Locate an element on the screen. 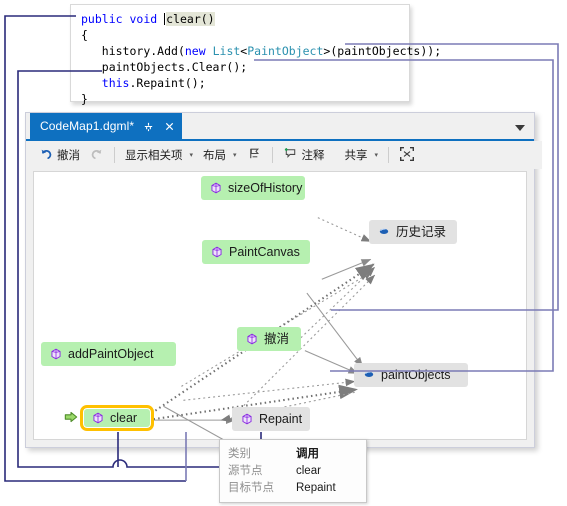 The image size is (567, 506). graph-node-addPaintObject: addPaintObject is located at coordinates (108, 354).